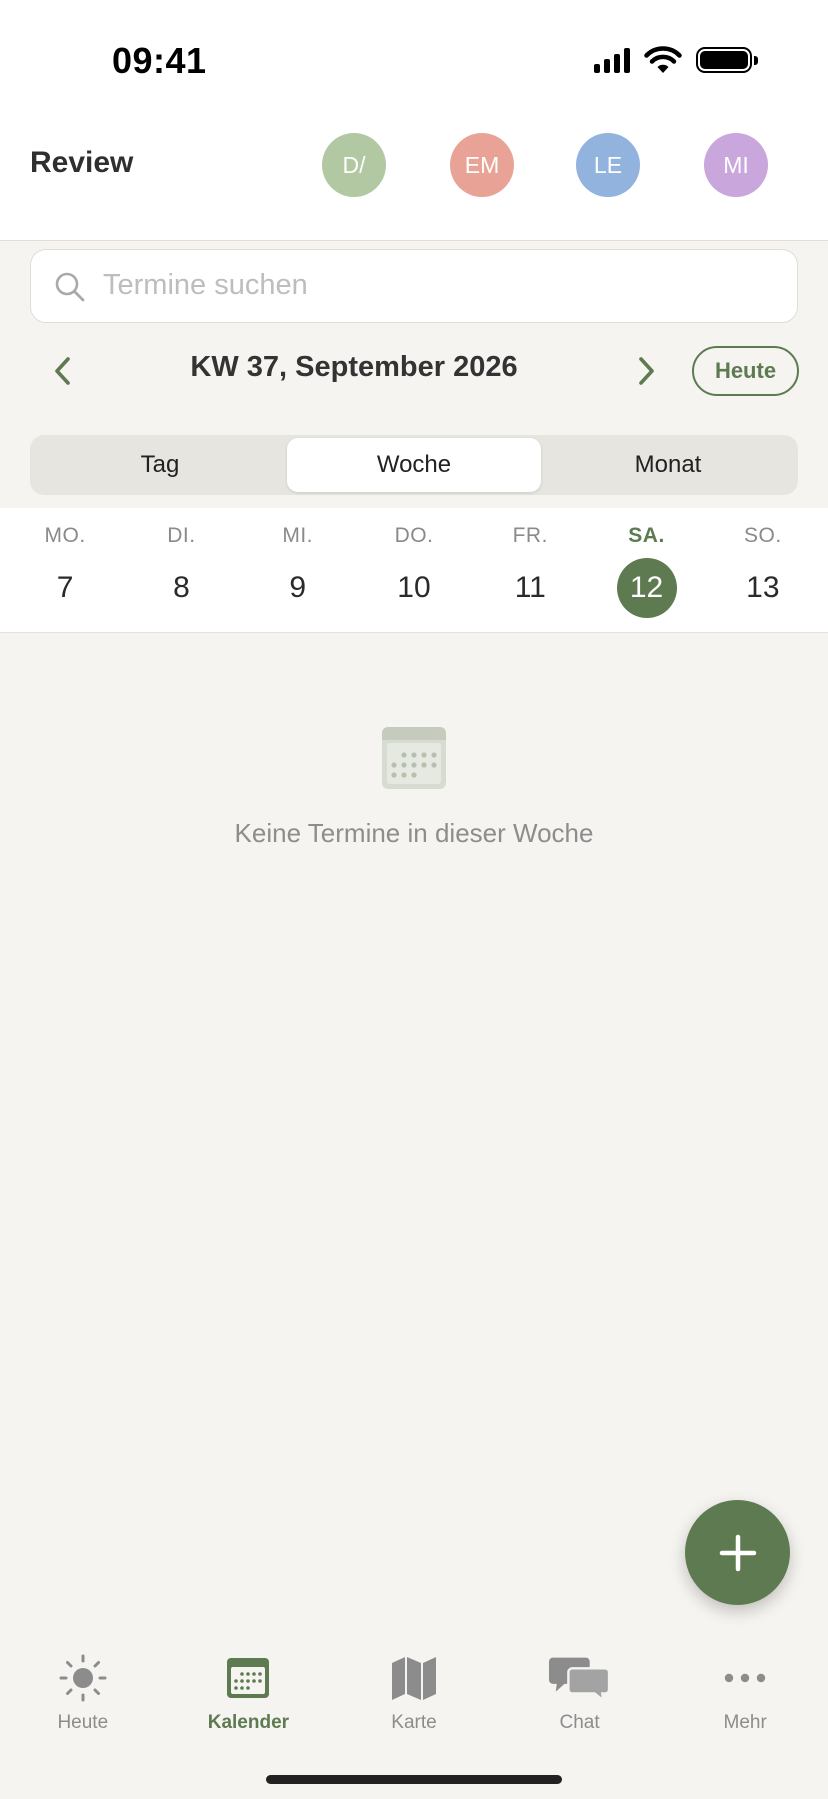 This screenshot has width=828, height=1799. Describe the element at coordinates (354, 165) in the screenshot. I see `avatar: D/` at that location.